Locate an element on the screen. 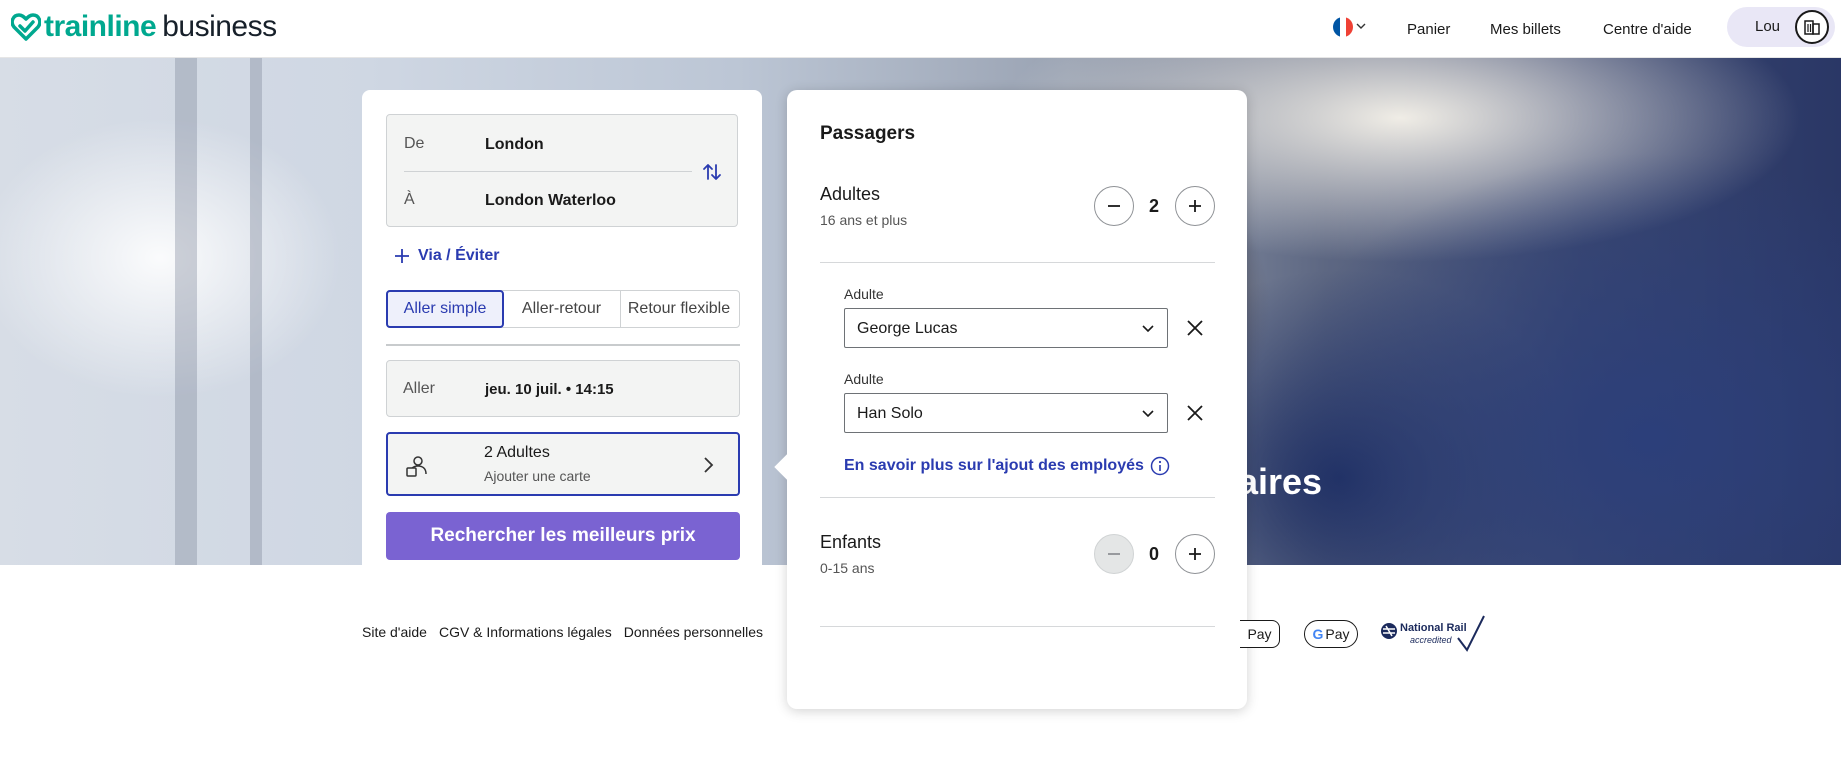 The height and width of the screenshot is (776, 1841). children-decrement-button is located at coordinates (1114, 554).